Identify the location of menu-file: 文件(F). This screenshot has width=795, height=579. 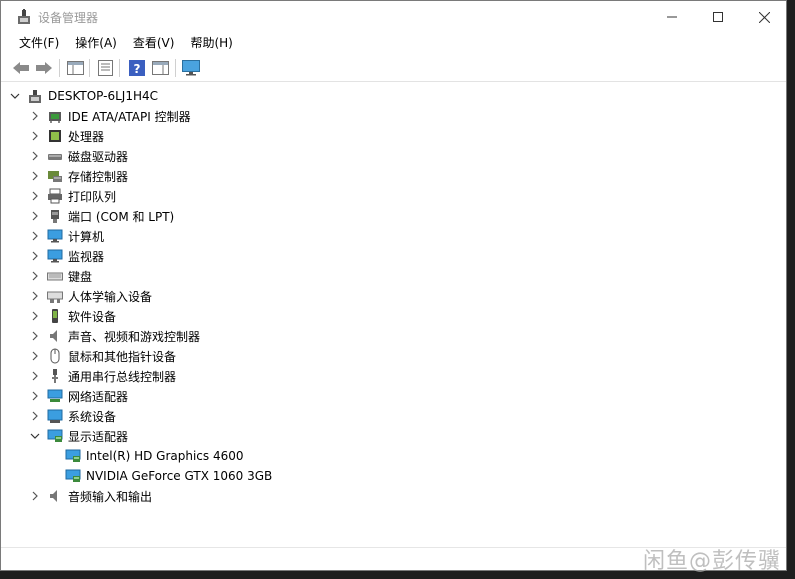
(39, 43).